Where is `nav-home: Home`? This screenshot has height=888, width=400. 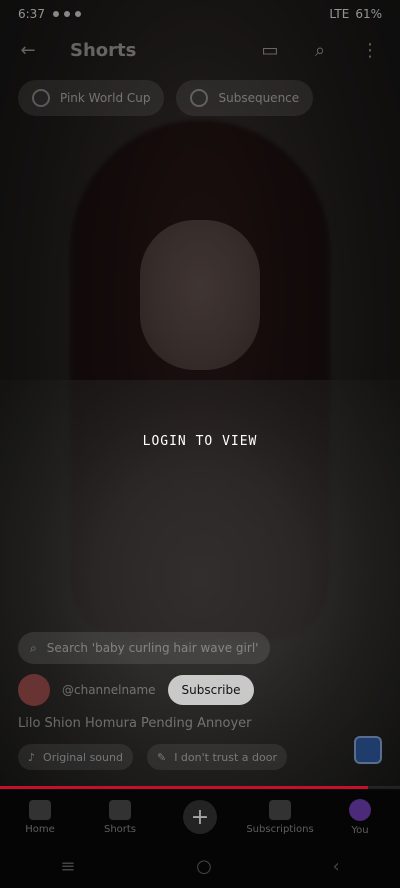 nav-home: Home is located at coordinates (40, 817).